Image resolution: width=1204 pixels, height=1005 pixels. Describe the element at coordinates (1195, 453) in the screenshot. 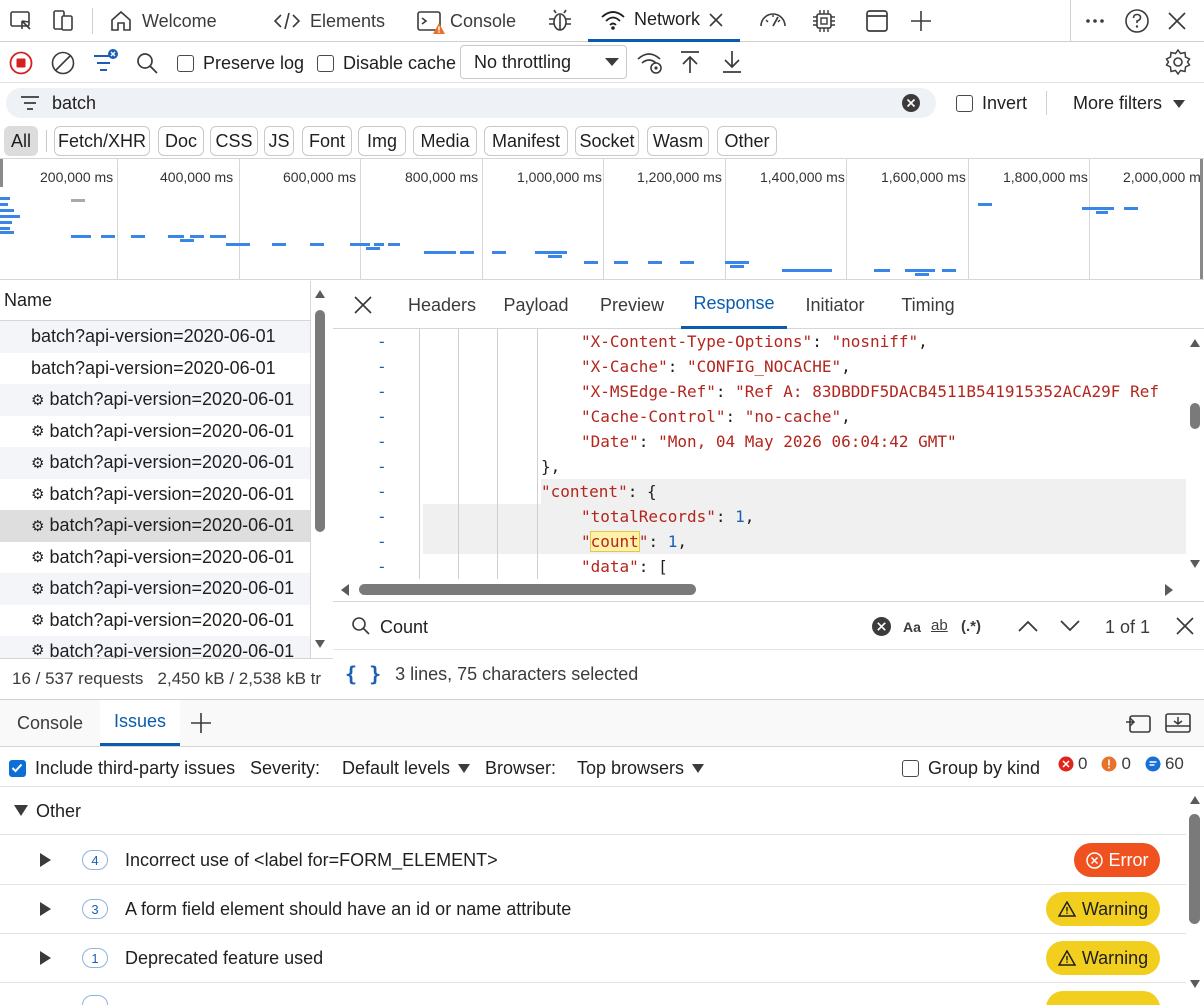

I see `code-vertical-scrollbar` at that location.